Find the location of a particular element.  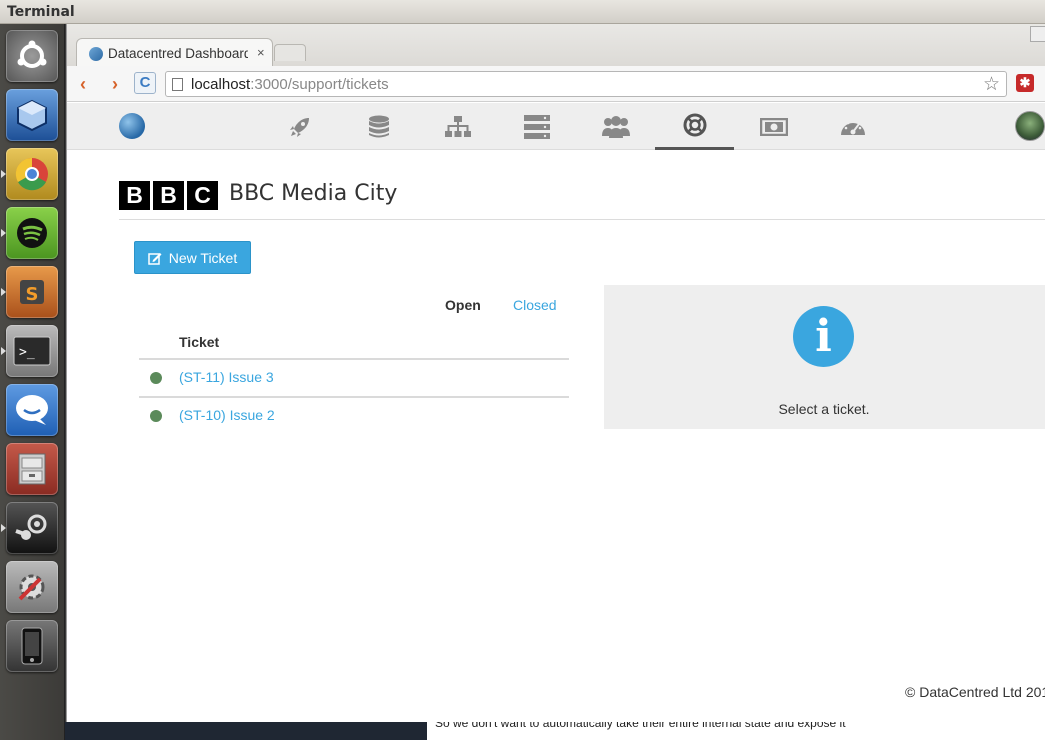

dashboard-gauge-icon is located at coordinates (852, 126).